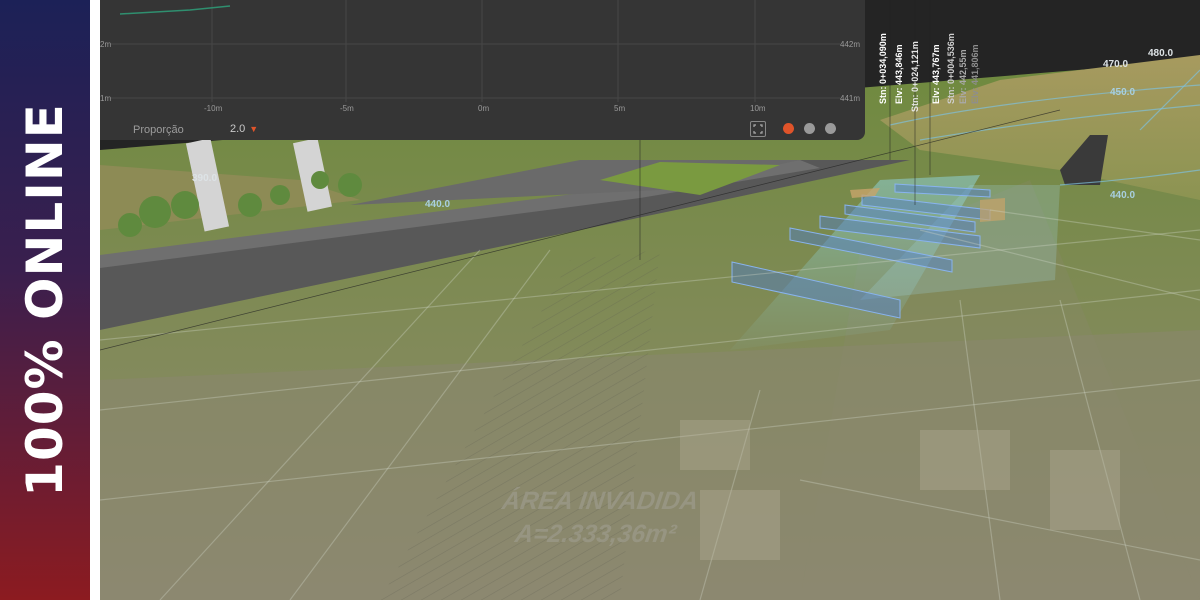 Image resolution: width=1200 pixels, height=600 pixels. What do you see at coordinates (95, 300) in the screenshot?
I see `banner-divider` at bounding box center [95, 300].